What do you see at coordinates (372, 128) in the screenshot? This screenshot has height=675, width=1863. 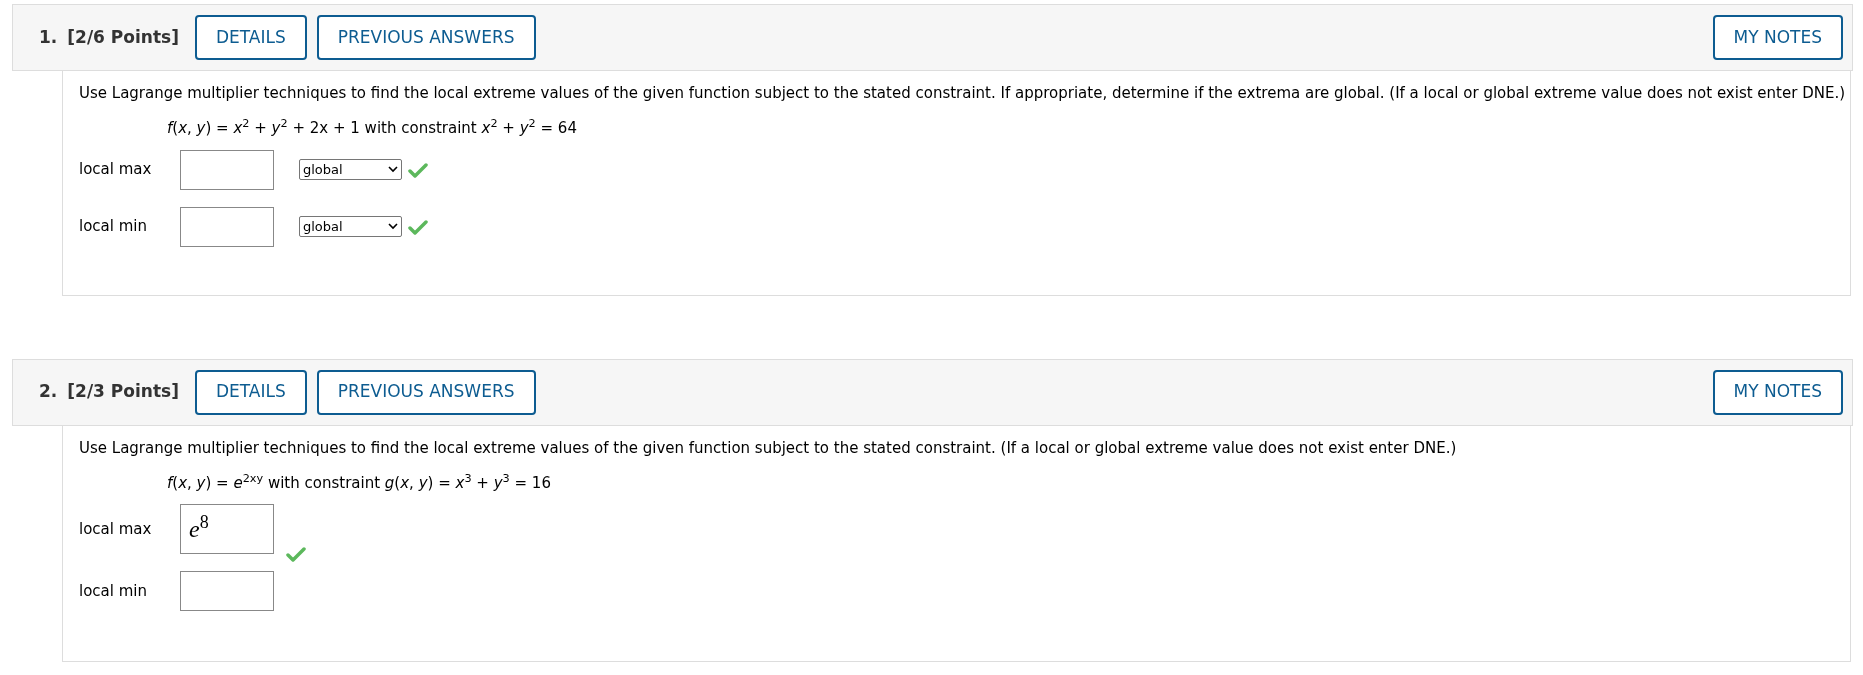 I see `formula: f(x, y) = x$^{2}$ + y$^{2}$ + 2x + 1 with constraint x$^{2}$ + y$^{2}$ = 64` at bounding box center [372, 128].